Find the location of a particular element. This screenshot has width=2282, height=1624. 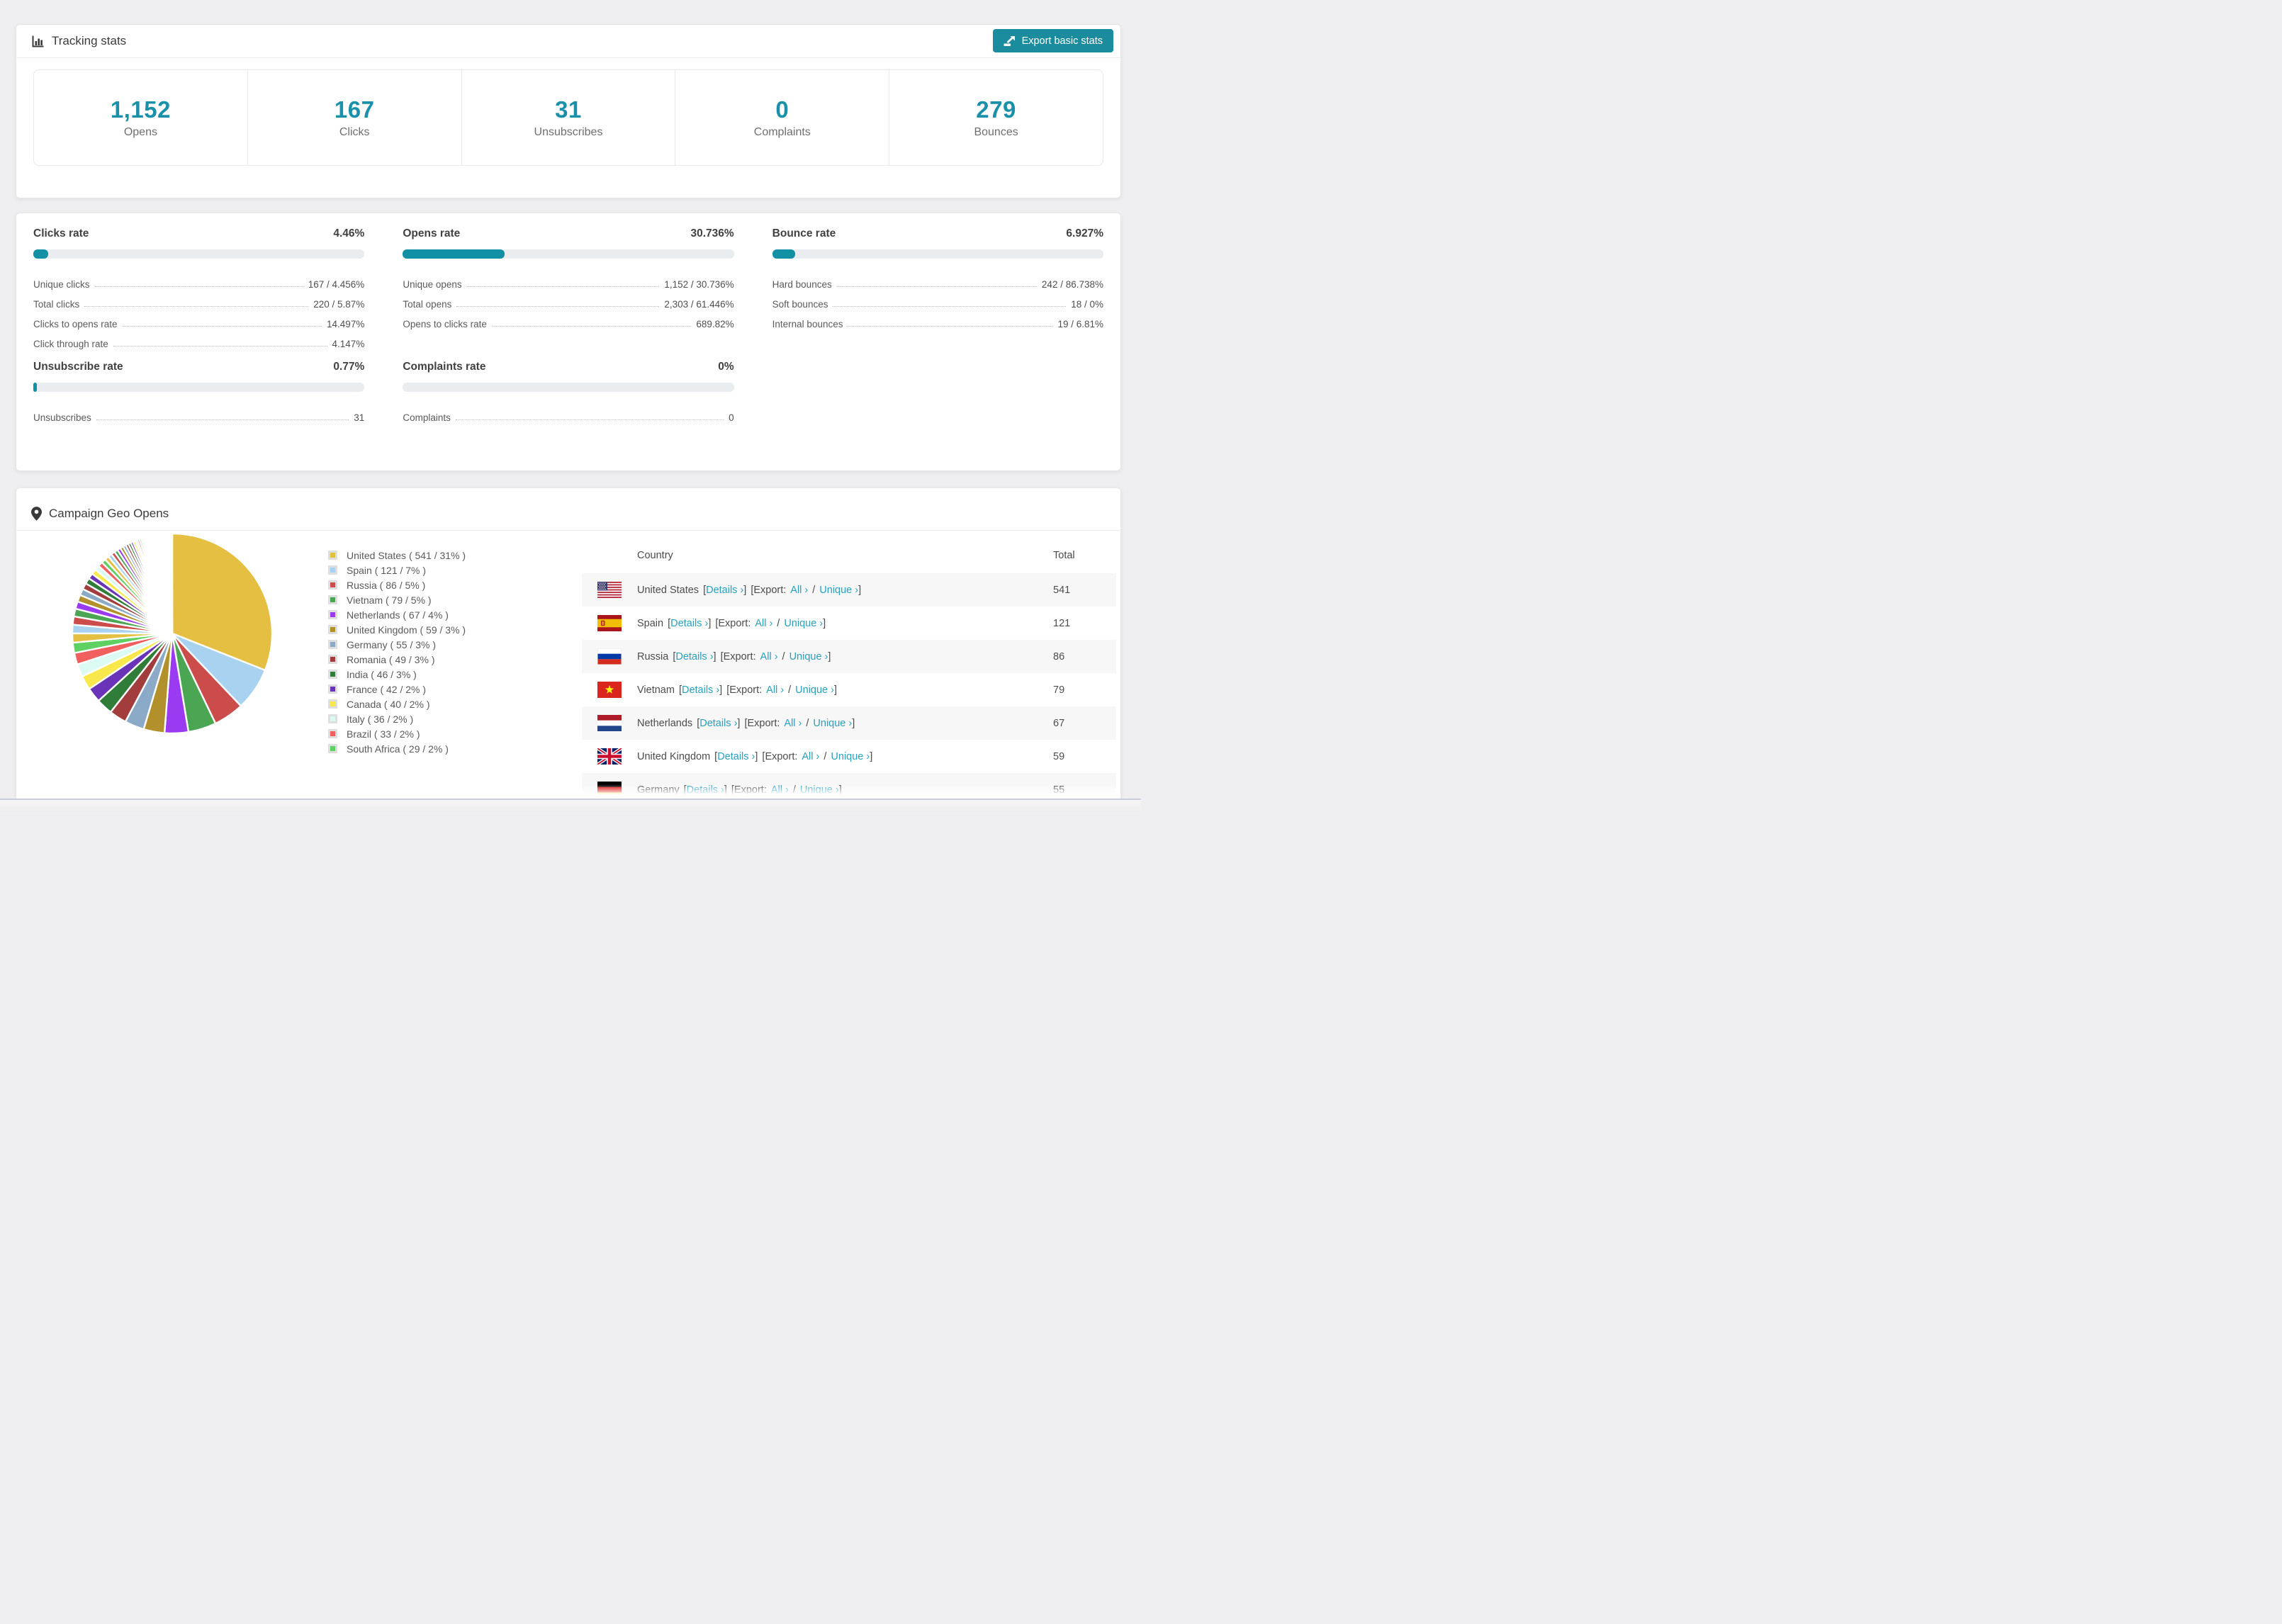

rate-percent: 6.927% is located at coordinates (1084, 233).